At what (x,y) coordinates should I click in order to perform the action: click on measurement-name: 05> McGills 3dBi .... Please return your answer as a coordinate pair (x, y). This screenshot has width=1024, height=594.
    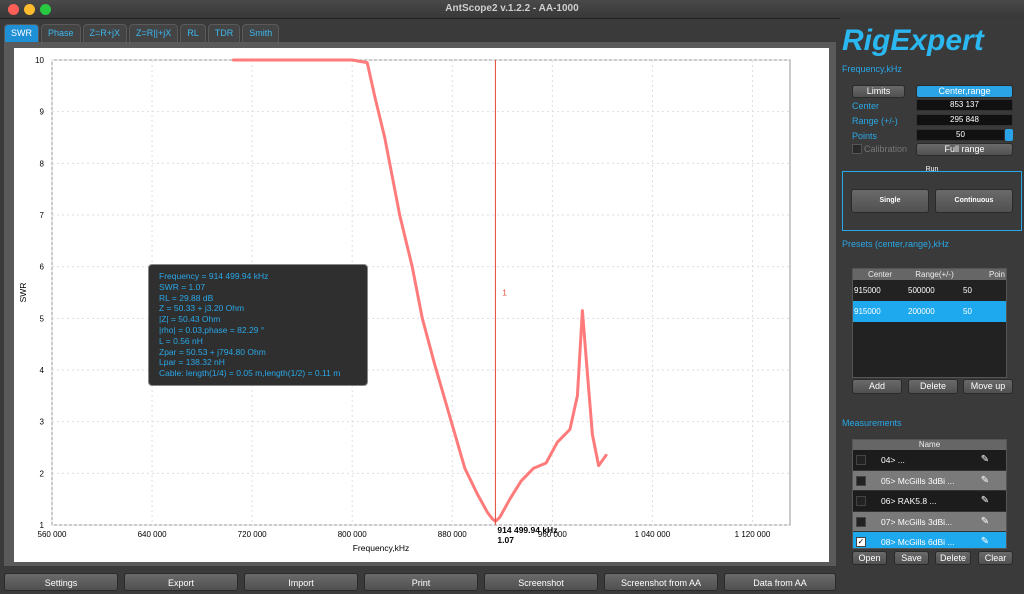
    Looking at the image, I should click on (918, 480).